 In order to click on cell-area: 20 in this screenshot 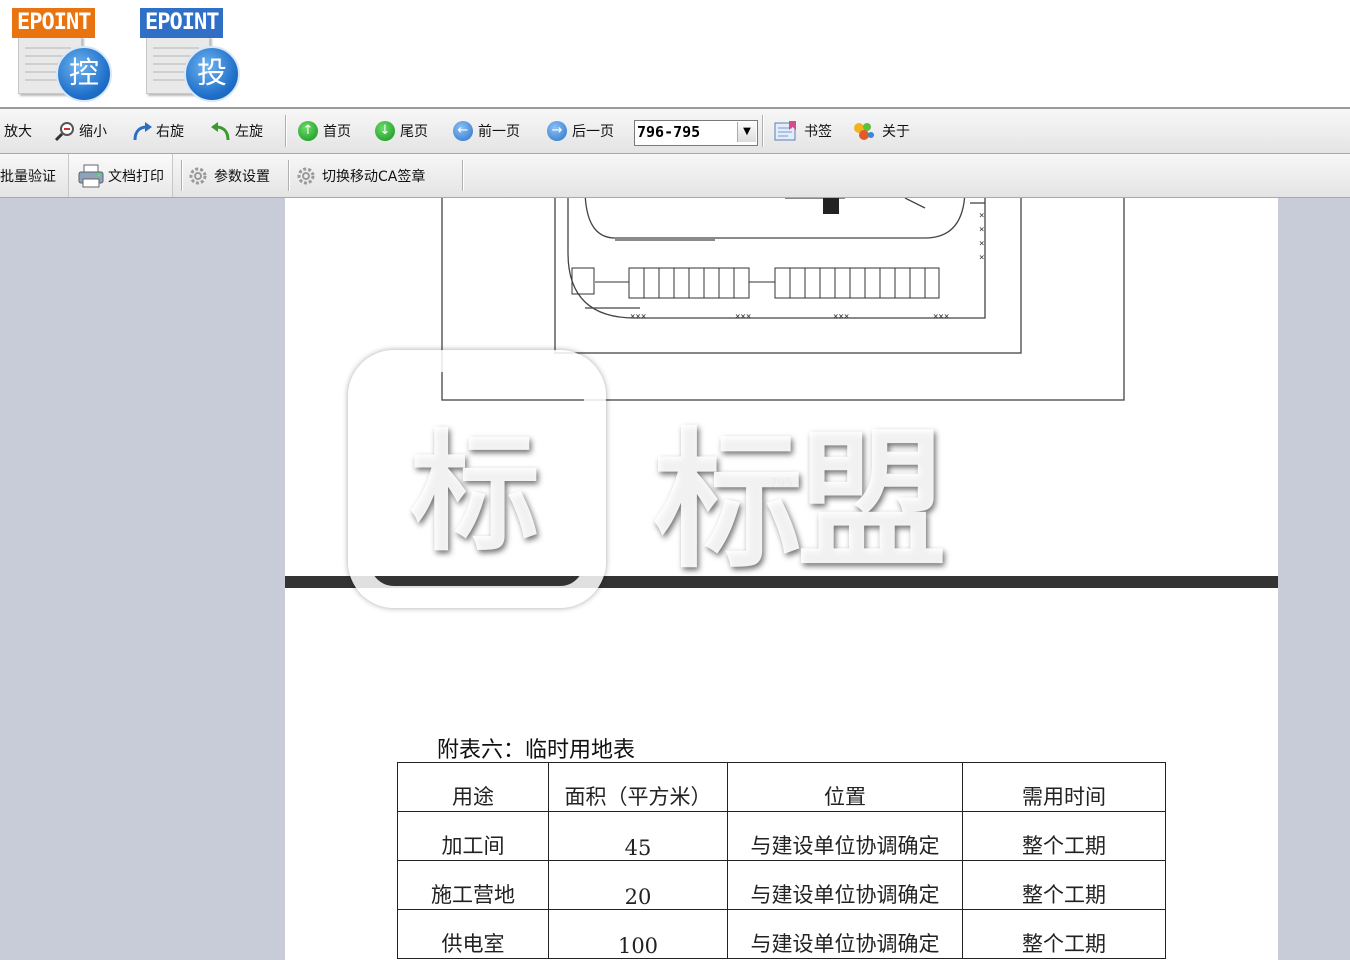, I will do `click(638, 885)`.